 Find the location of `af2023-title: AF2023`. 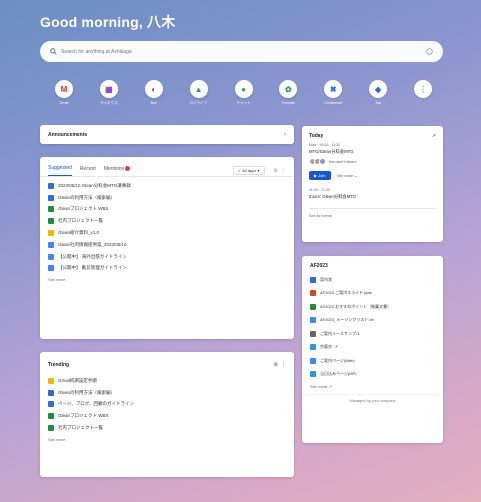

af2023-title: AF2023 is located at coordinates (319, 266).